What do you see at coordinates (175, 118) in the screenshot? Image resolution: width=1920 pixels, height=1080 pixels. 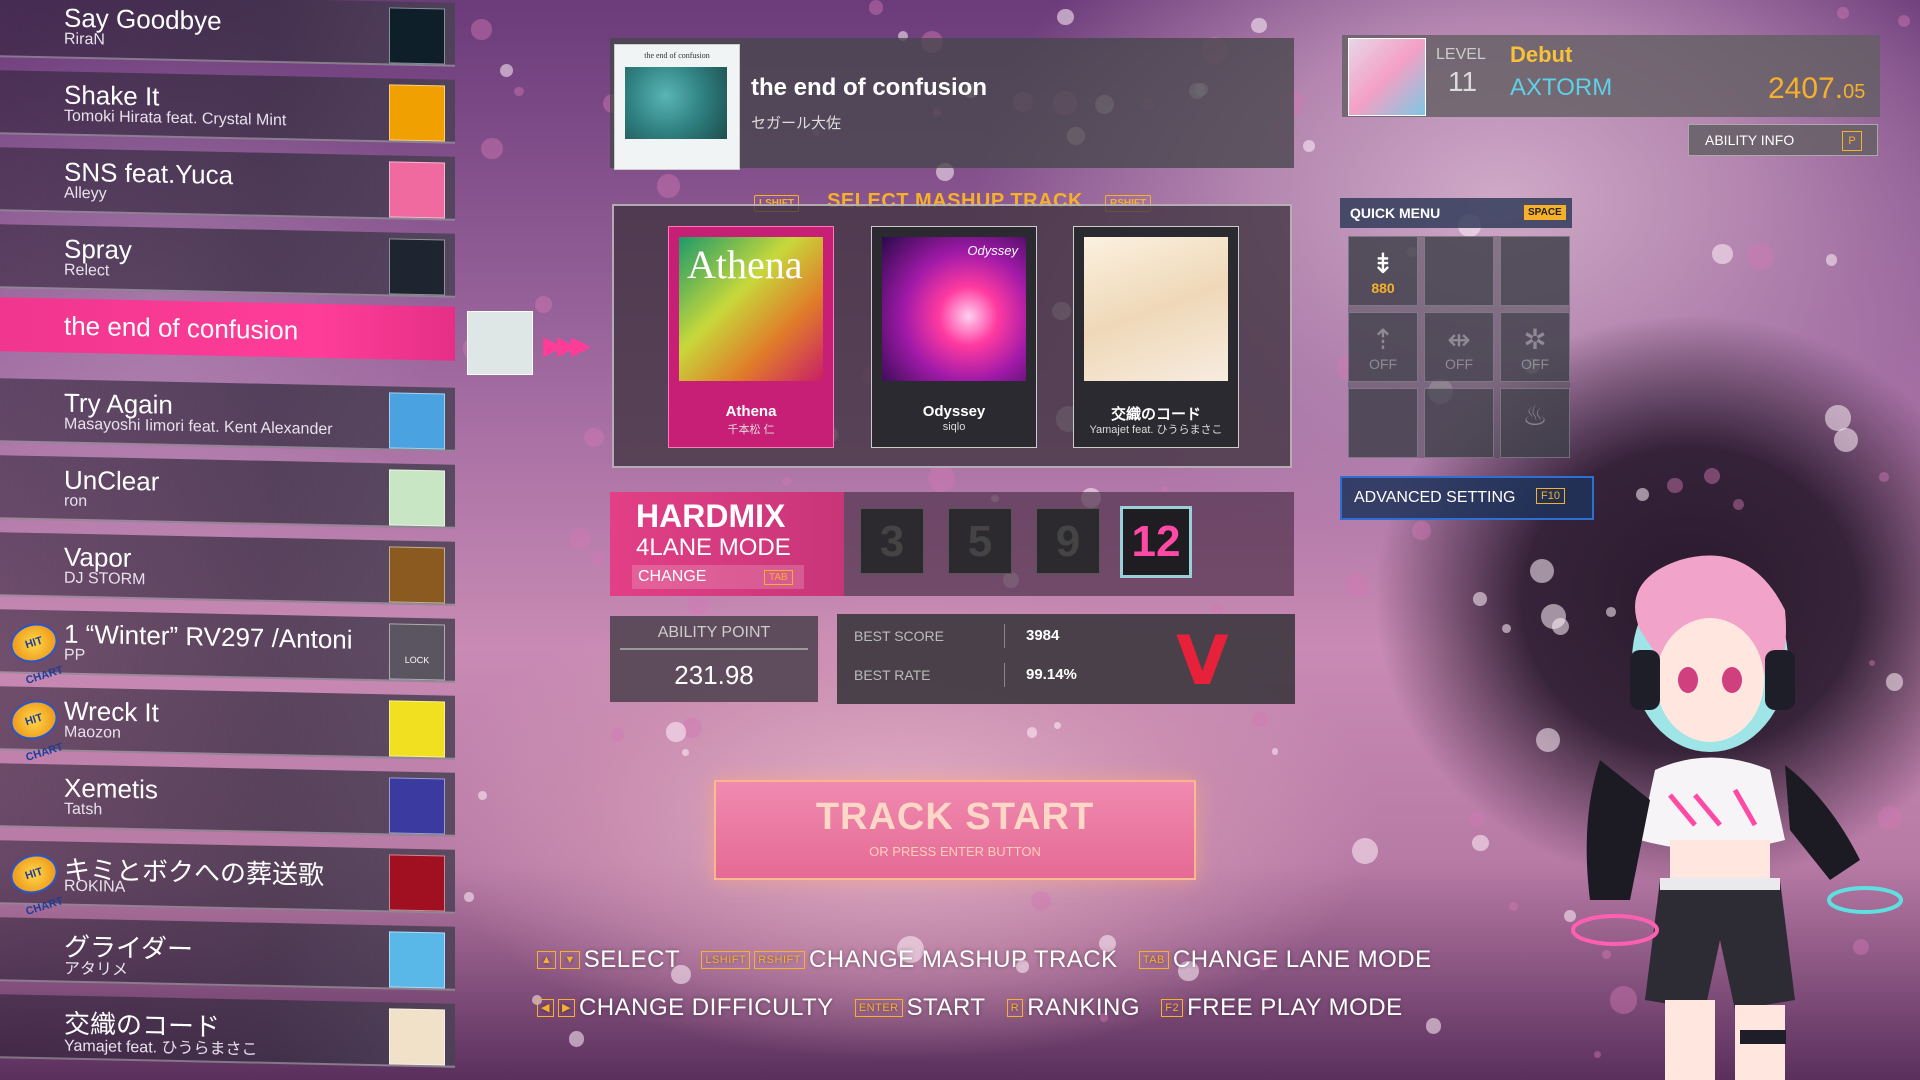 I see `song-artist: Tomoki Hirata feat. Crystal Mint` at bounding box center [175, 118].